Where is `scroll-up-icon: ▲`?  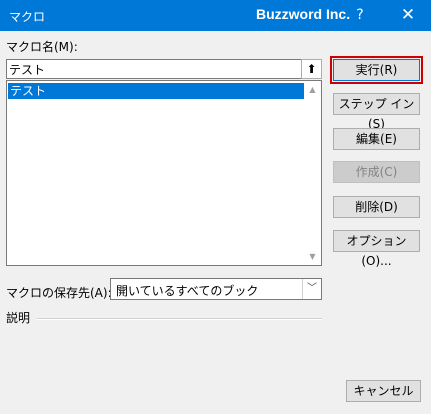 scroll-up-icon: ▲ is located at coordinates (312, 89).